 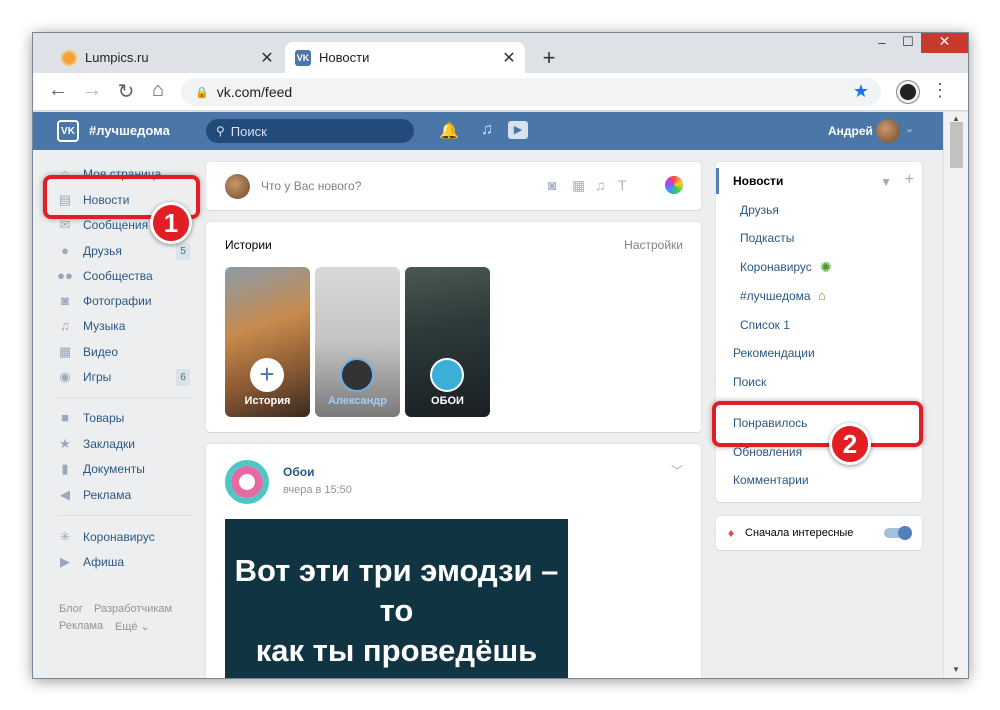 I want to click on url-text: vk.com/feed, so click(x=254, y=92).